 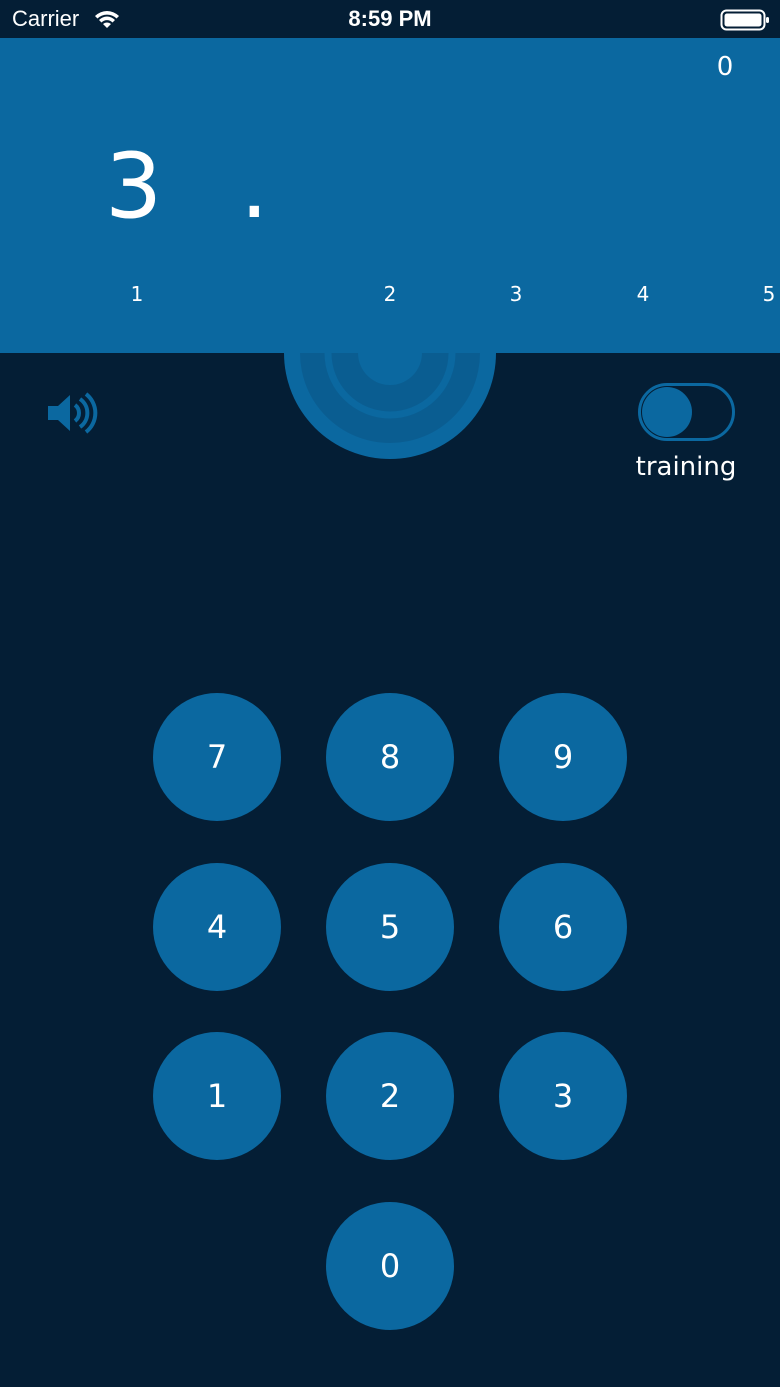 What do you see at coordinates (667, 412) in the screenshot?
I see `toggle-knob` at bounding box center [667, 412].